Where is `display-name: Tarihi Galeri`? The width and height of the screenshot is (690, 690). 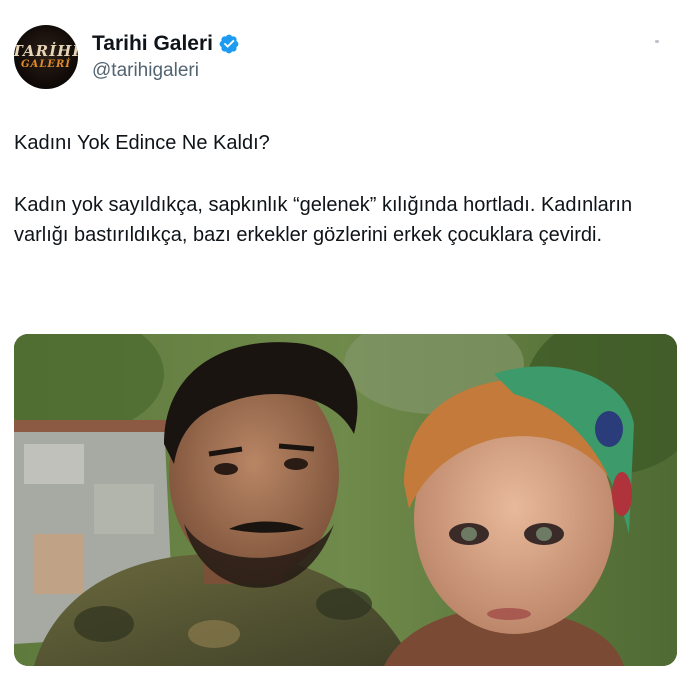
display-name: Tarihi Galeri is located at coordinates (152, 44).